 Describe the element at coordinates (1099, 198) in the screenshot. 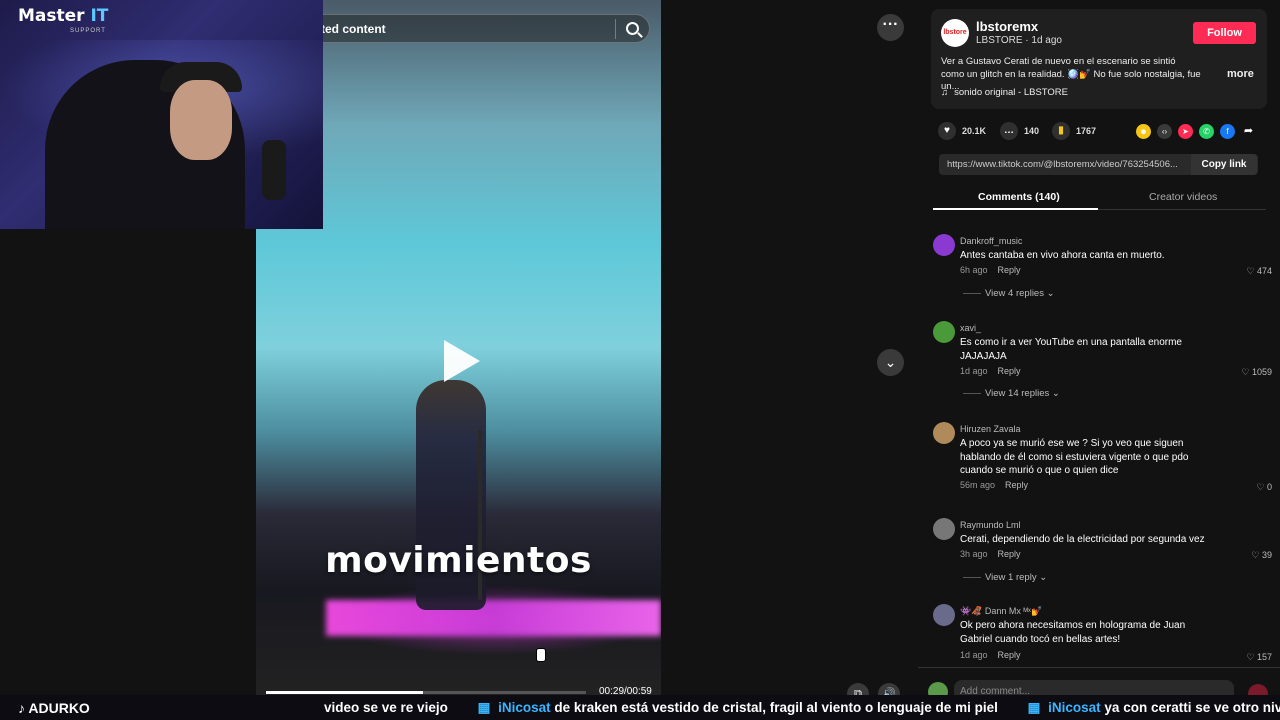

I see `comment-tabs: Comments (140) Creator videos` at that location.